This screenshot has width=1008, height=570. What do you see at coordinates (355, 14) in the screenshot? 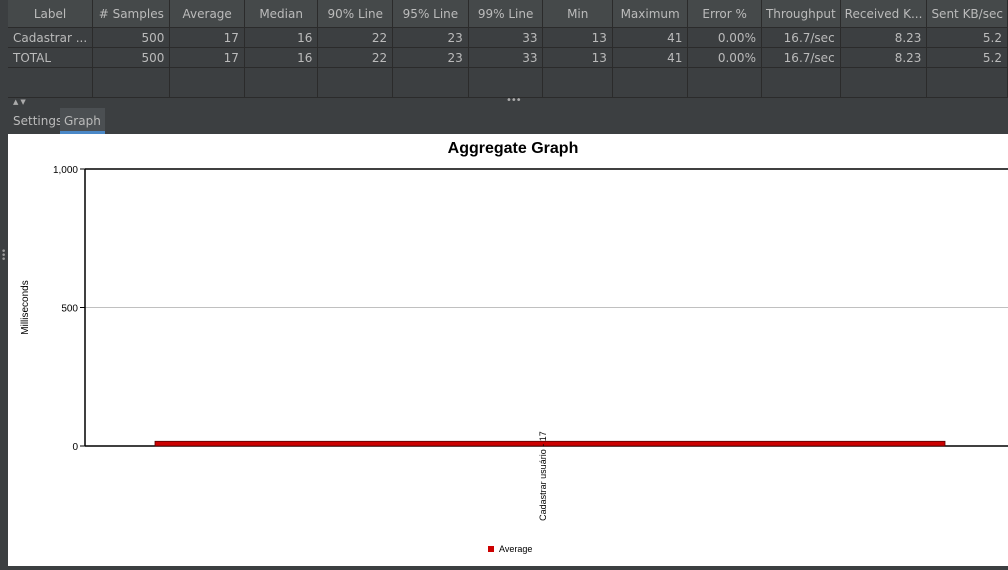
I see `column-header: 90% Line` at bounding box center [355, 14].